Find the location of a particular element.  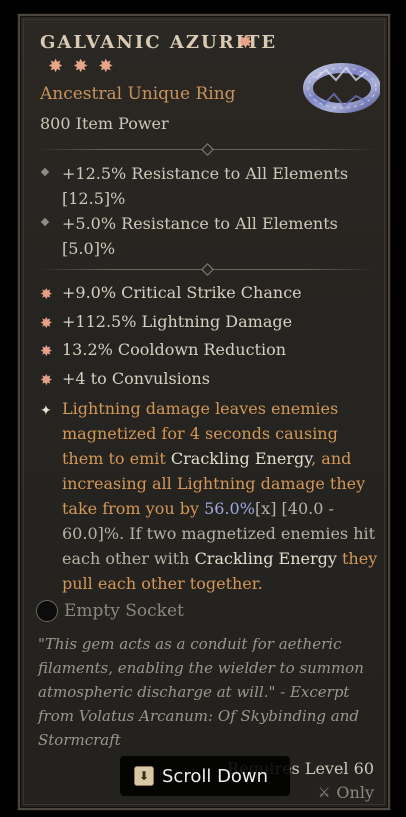

class-icon: ⚔ is located at coordinates (324, 792).